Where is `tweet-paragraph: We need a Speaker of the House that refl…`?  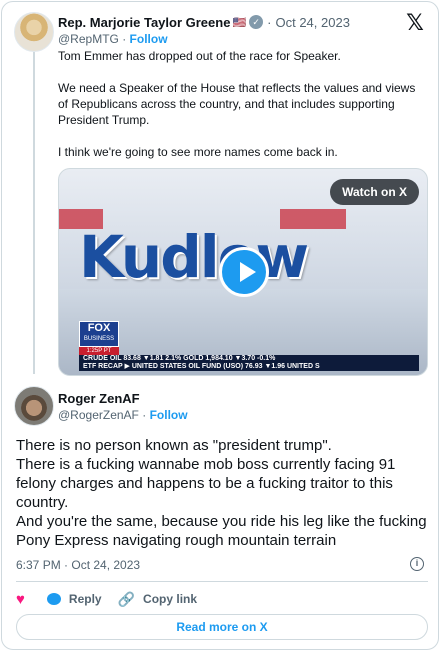 tweet-paragraph: We need a Speaker of the House that refl… is located at coordinates (237, 104).